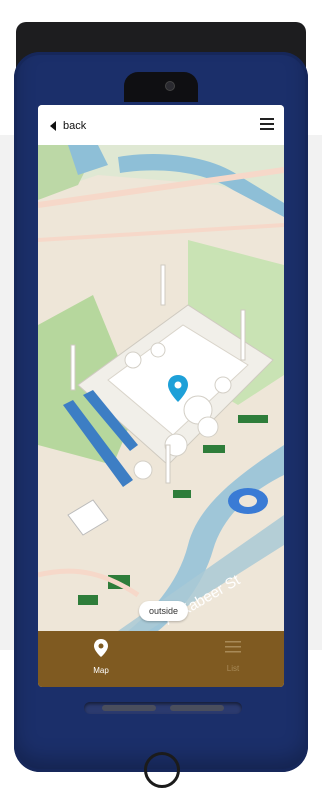 This screenshot has width=322, height=788. I want to click on tab-map-label: Map, so click(101, 670).